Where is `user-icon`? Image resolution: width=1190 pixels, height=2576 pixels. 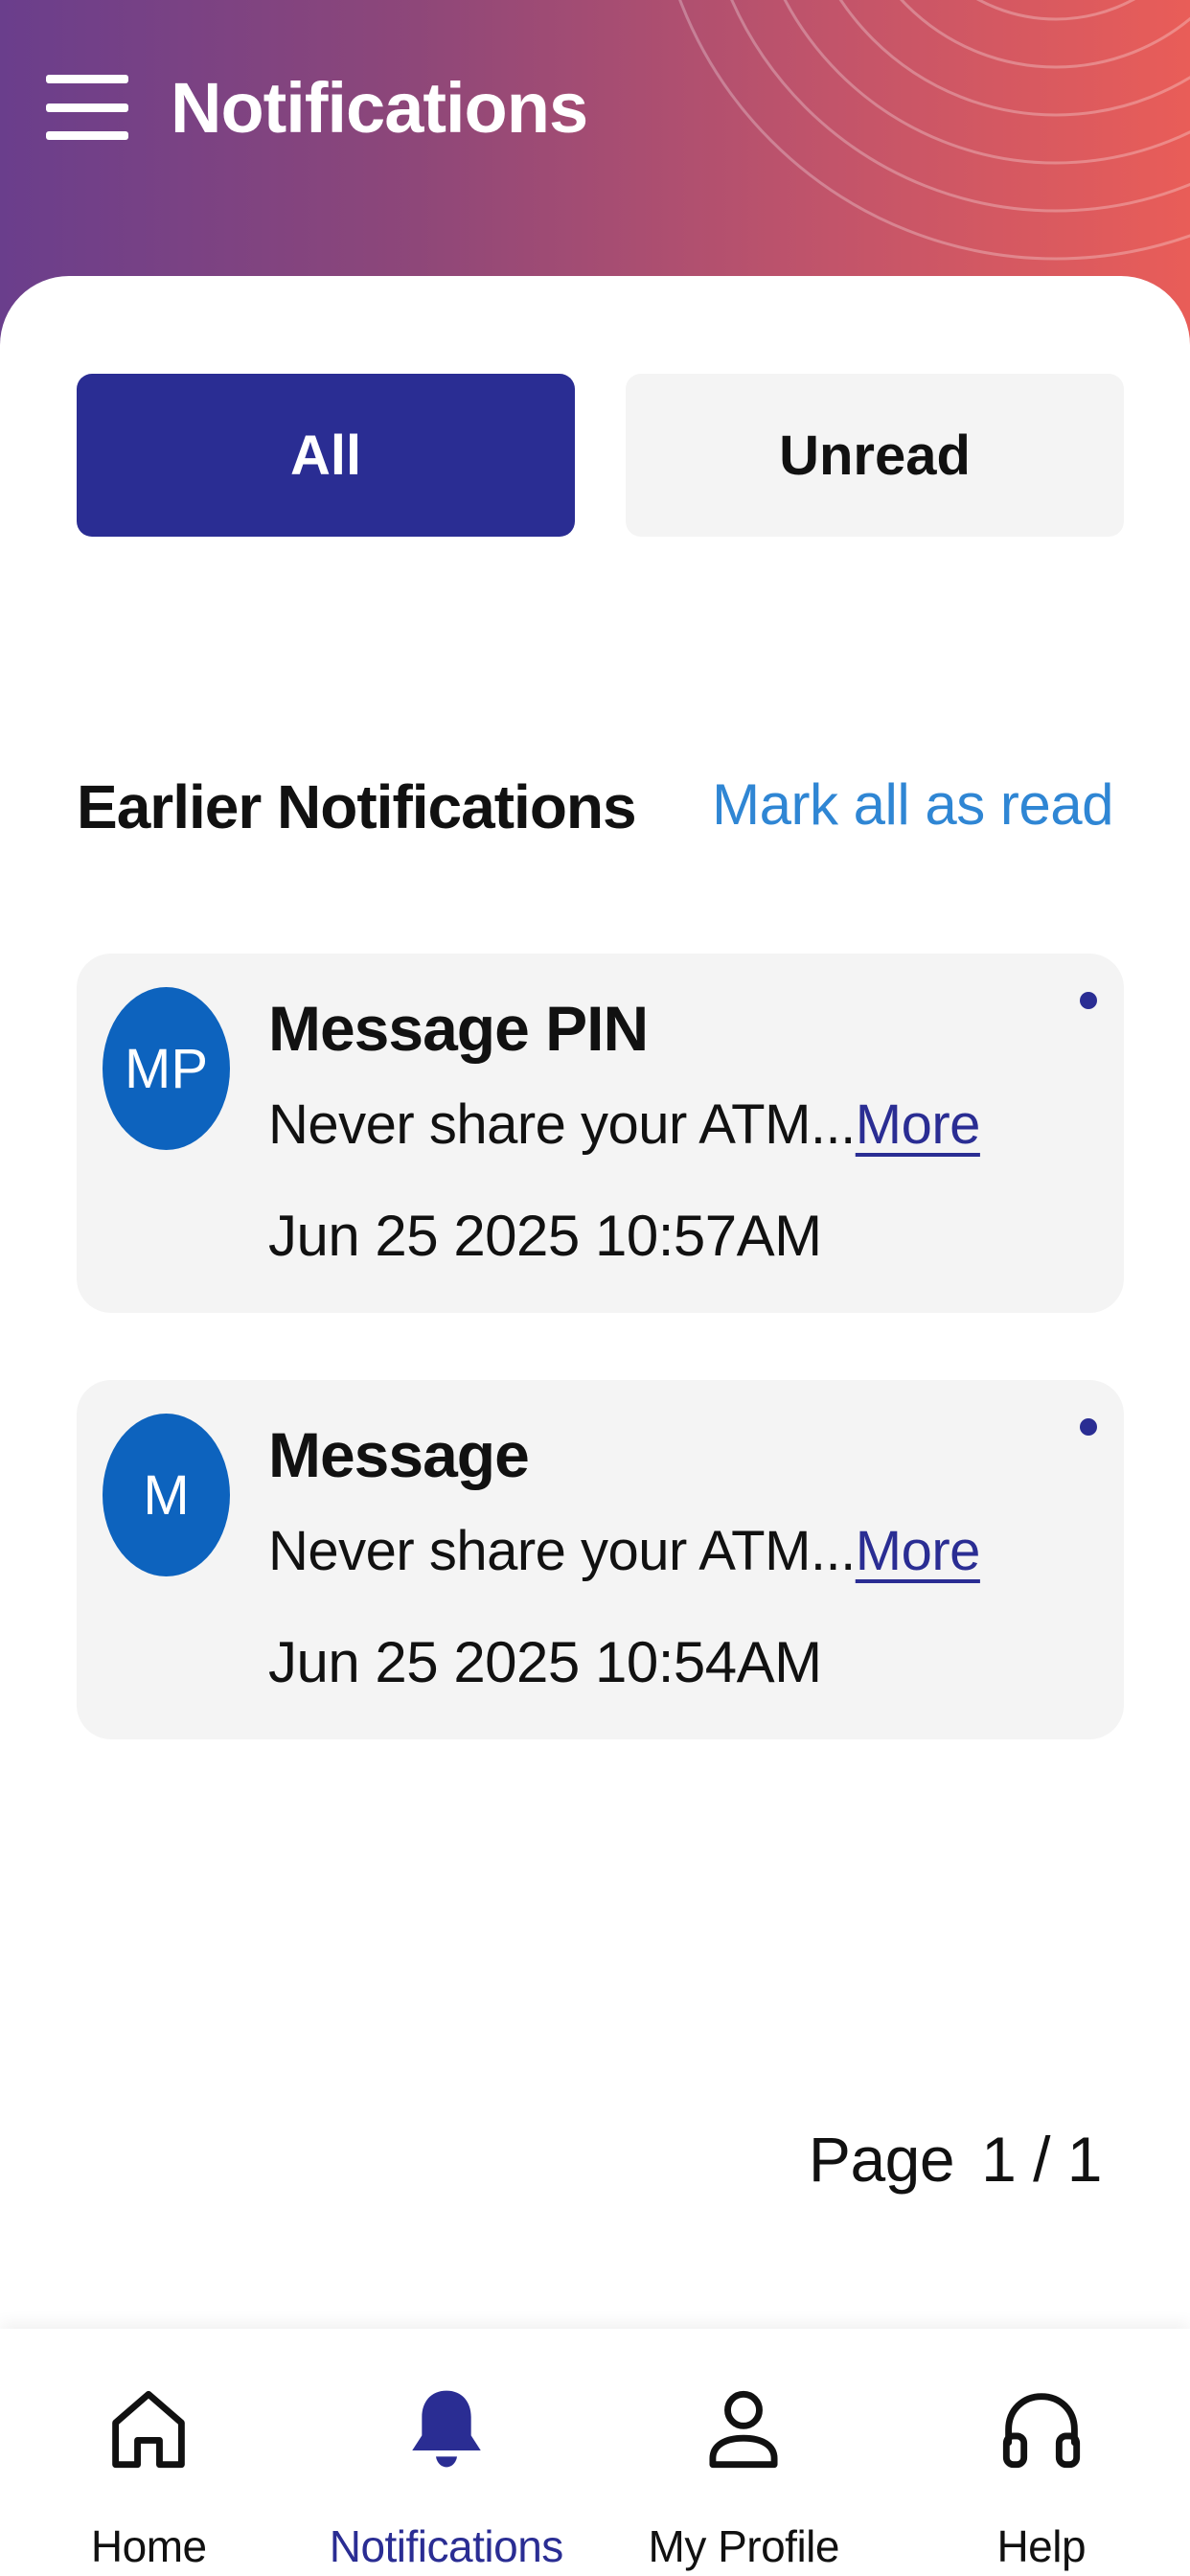 user-icon is located at coordinates (744, 2429).